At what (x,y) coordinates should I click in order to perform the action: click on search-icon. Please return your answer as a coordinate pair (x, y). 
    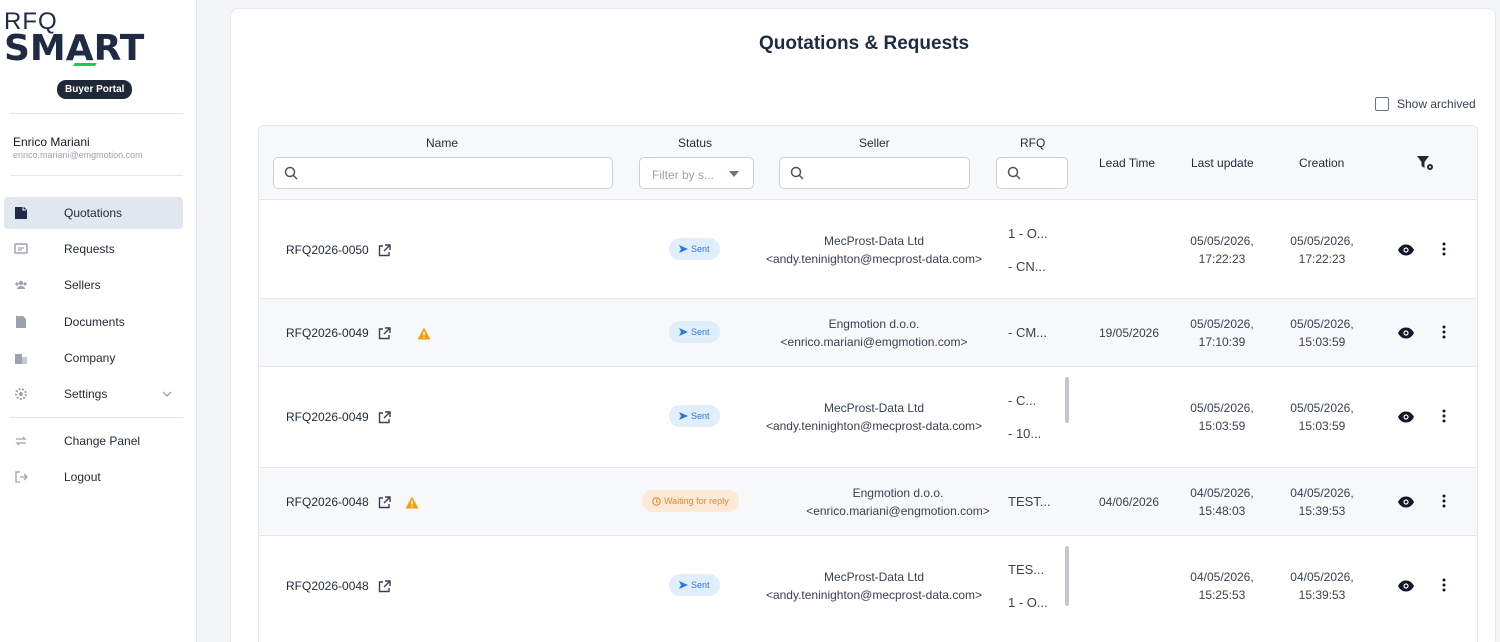
    Looking at the image, I should click on (1014, 173).